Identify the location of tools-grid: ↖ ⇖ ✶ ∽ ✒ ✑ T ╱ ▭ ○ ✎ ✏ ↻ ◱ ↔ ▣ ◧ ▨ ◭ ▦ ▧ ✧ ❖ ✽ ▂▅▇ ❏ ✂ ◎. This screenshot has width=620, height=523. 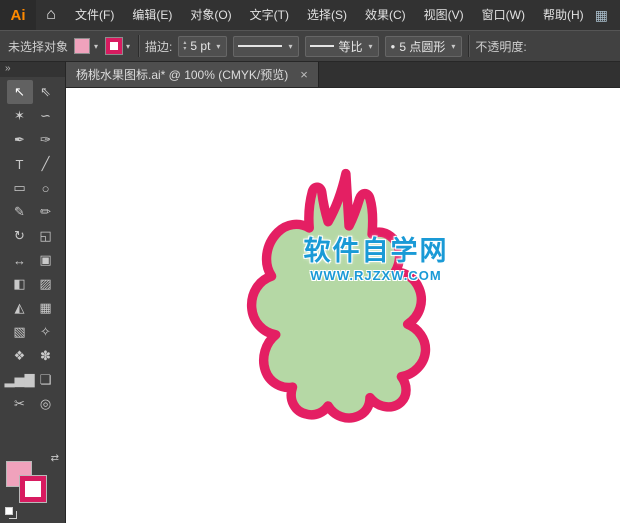
(32, 248).